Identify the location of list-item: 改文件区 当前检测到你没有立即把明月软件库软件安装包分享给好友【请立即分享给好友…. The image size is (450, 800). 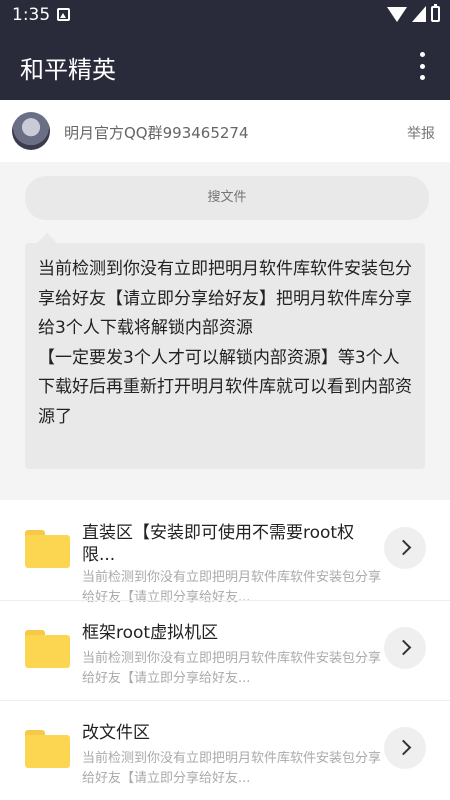
(225, 750).